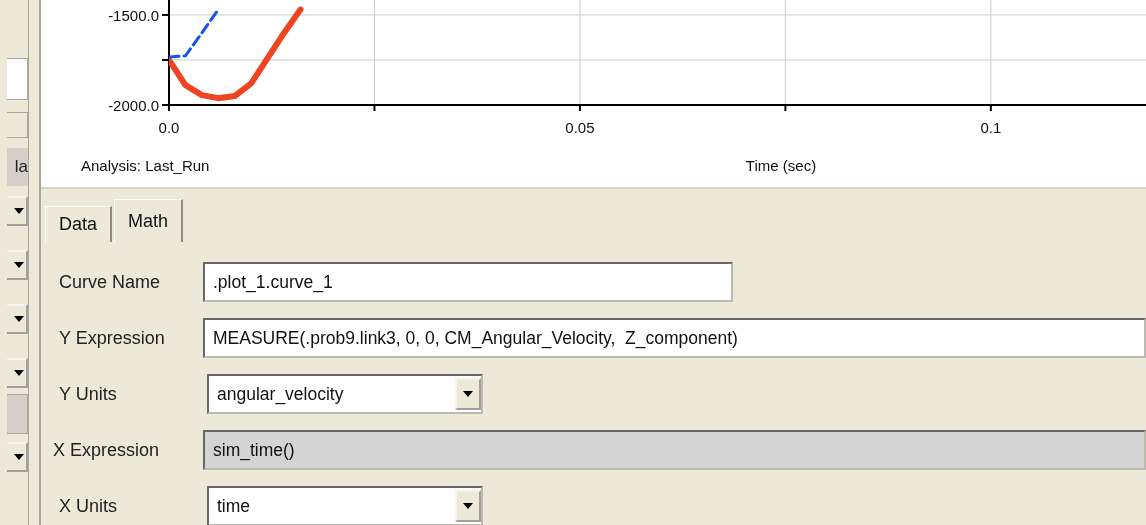 This screenshot has height=525, width=1146. I want to click on tab: Math, so click(149, 220).